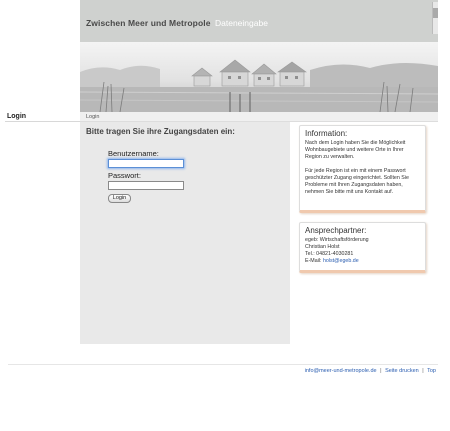 The image size is (450, 431). I want to click on banner-image, so click(259, 77).